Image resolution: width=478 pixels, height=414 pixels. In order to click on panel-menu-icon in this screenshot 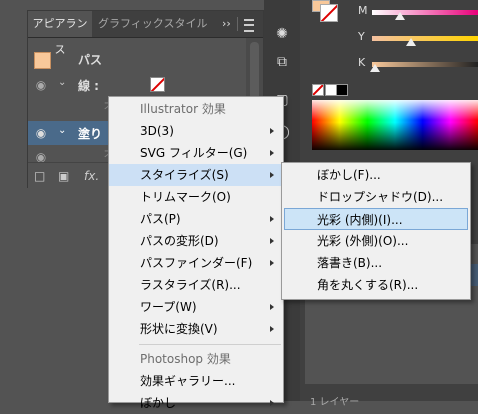, I will do `click(249, 25)`.